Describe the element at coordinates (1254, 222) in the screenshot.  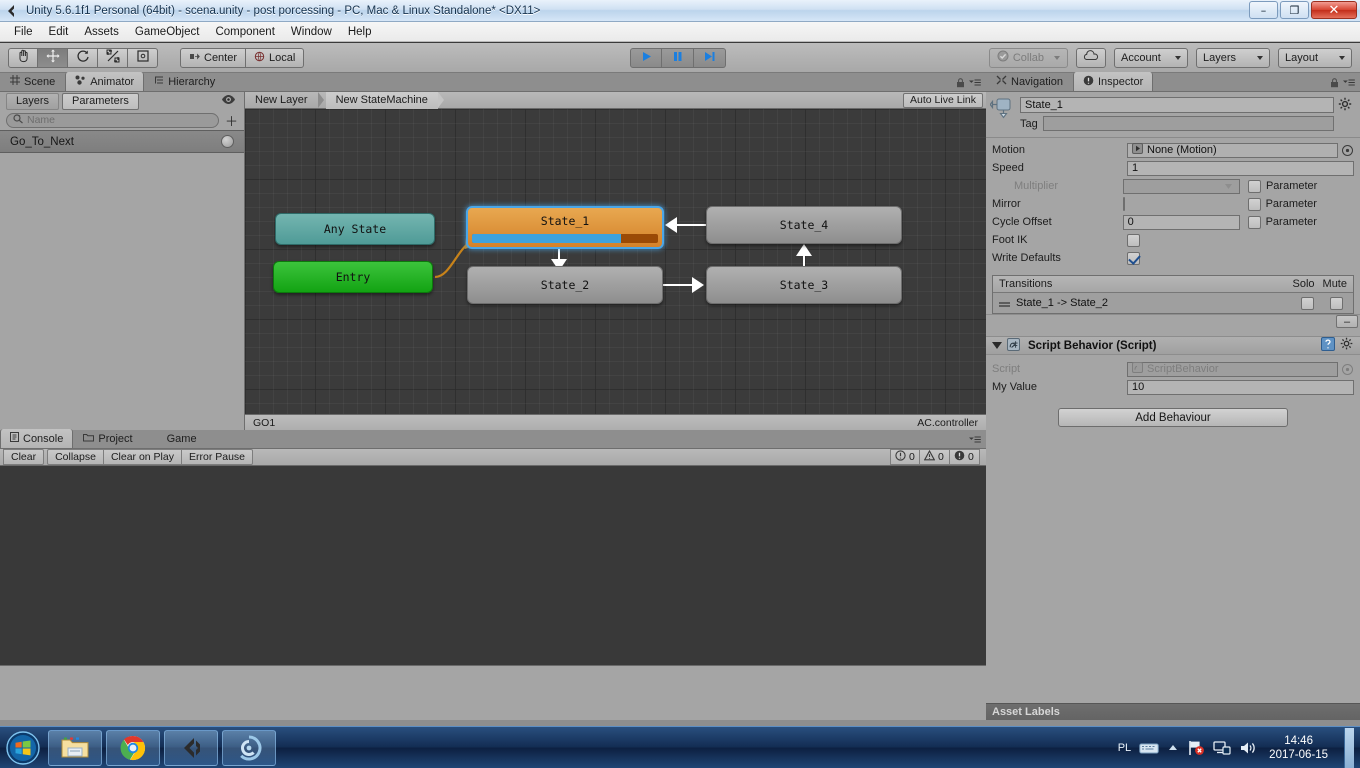
I see `cycle-offset-parameter-checkbox` at that location.